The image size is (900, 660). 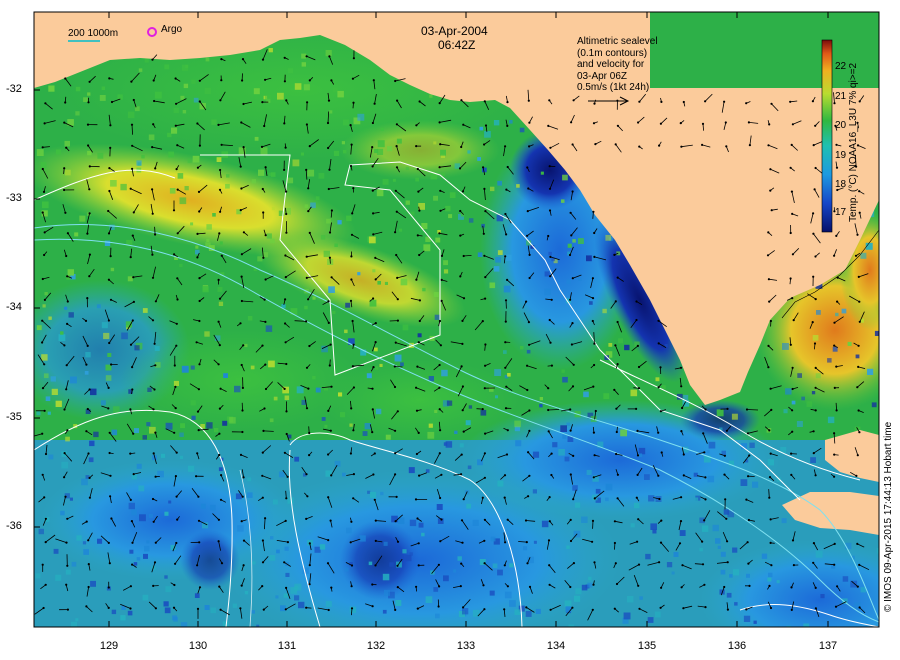 I want to click on velocity-arrow, so click(x=398, y=367).